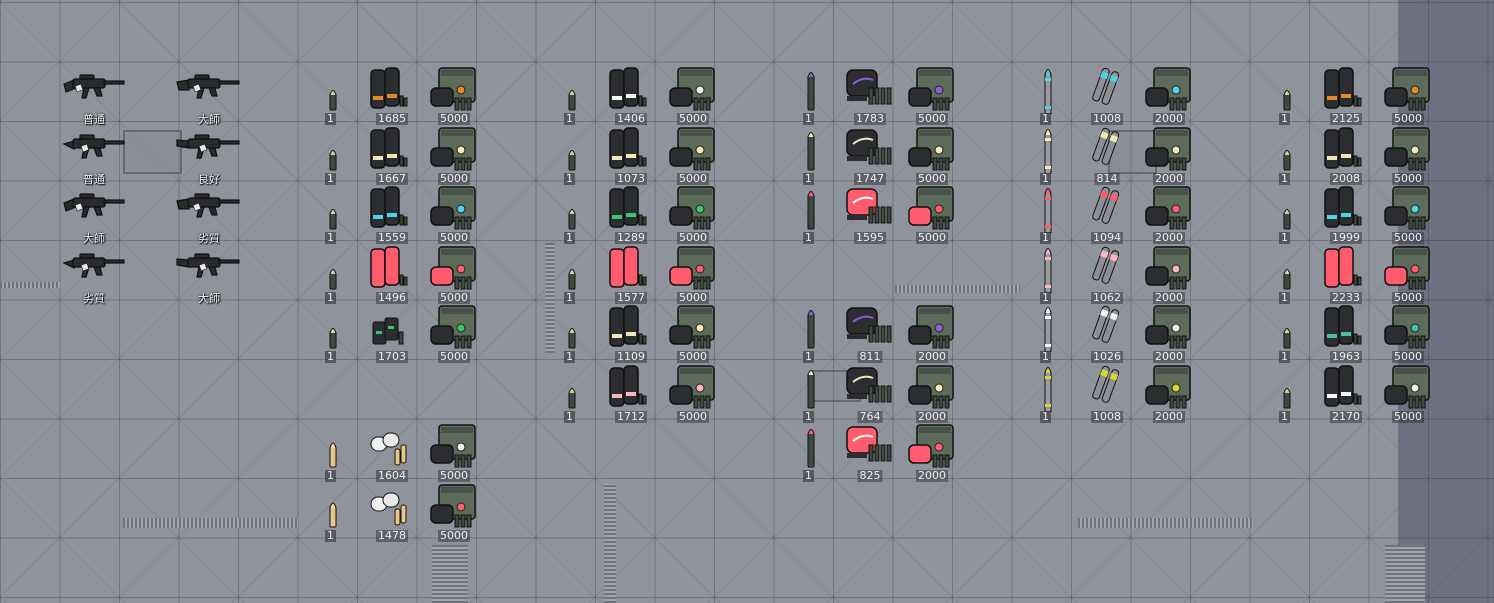 The image size is (1494, 603). Describe the element at coordinates (870, 394) in the screenshot. I see `ammo-pack: 764` at that location.